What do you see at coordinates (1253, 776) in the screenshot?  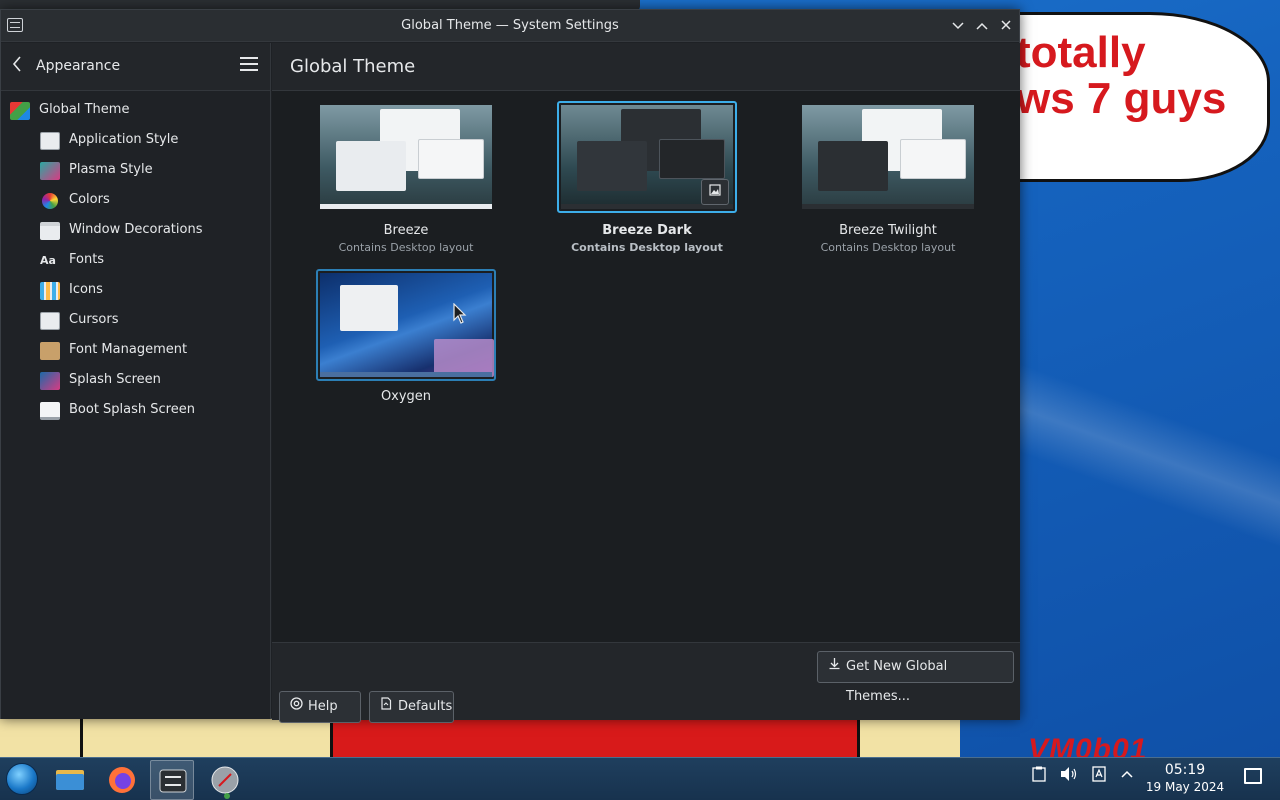 I see `show-desktop-button` at bounding box center [1253, 776].